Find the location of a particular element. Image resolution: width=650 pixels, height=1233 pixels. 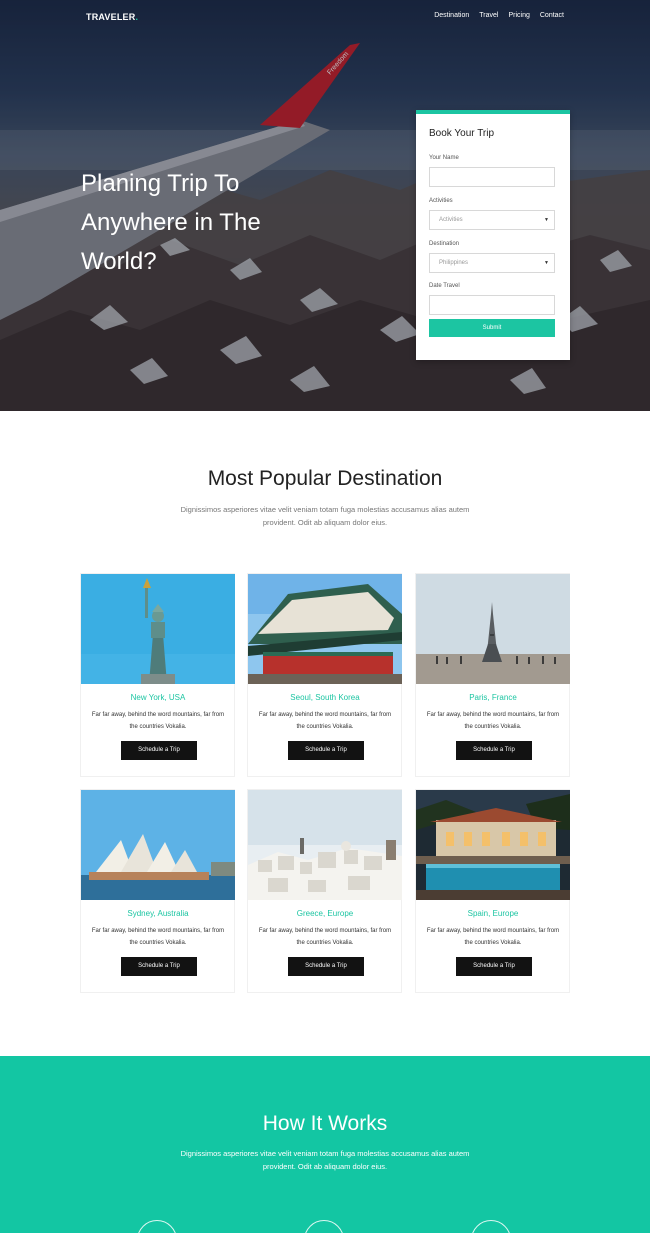

sydney-opera-house-image is located at coordinates (158, 845).